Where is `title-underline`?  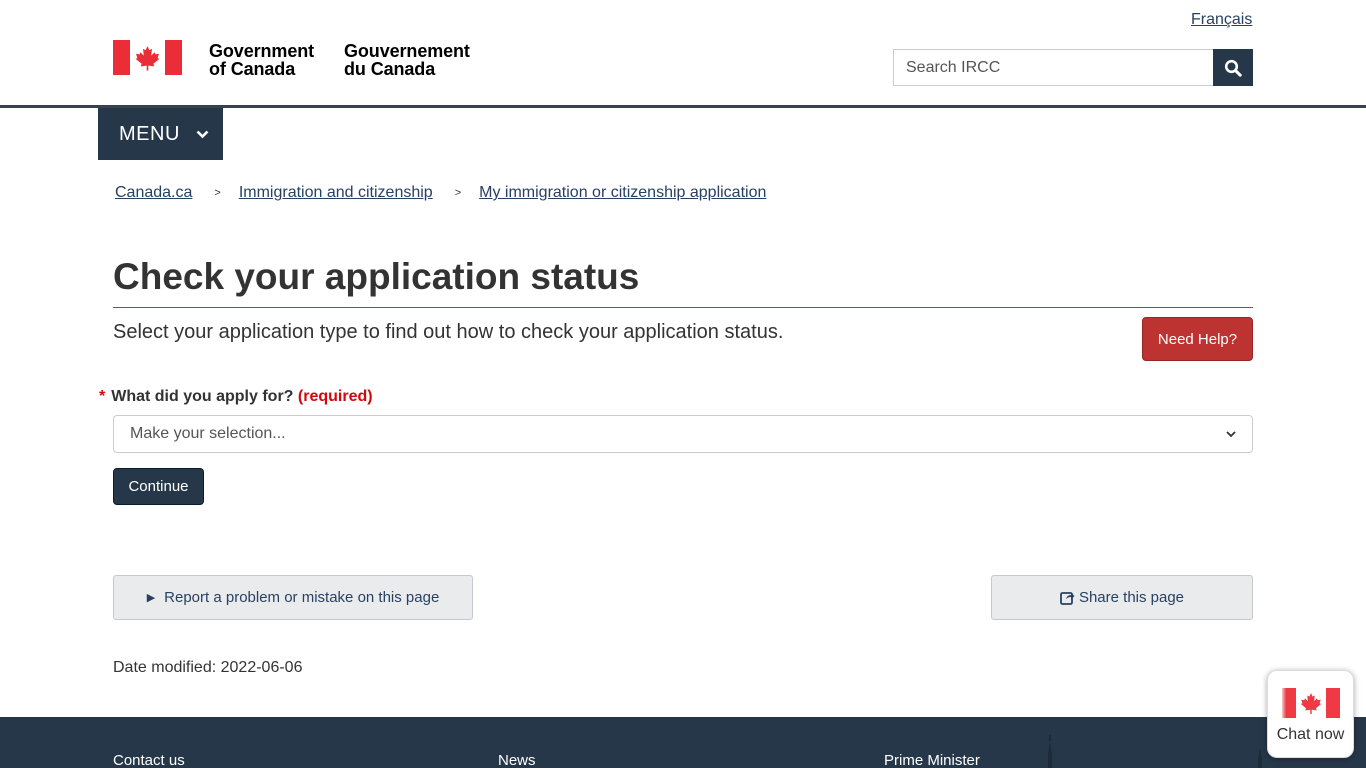 title-underline is located at coordinates (683, 307).